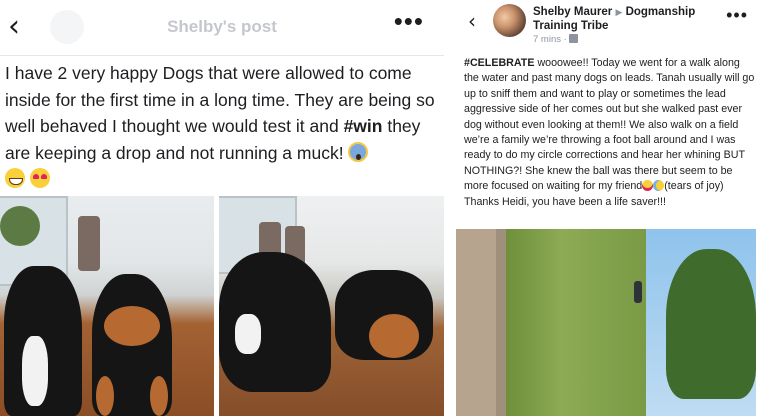 The height and width of the screenshot is (416, 764). What do you see at coordinates (659, 186) in the screenshot?
I see `tears-of-joy-emoji-icon` at bounding box center [659, 186].